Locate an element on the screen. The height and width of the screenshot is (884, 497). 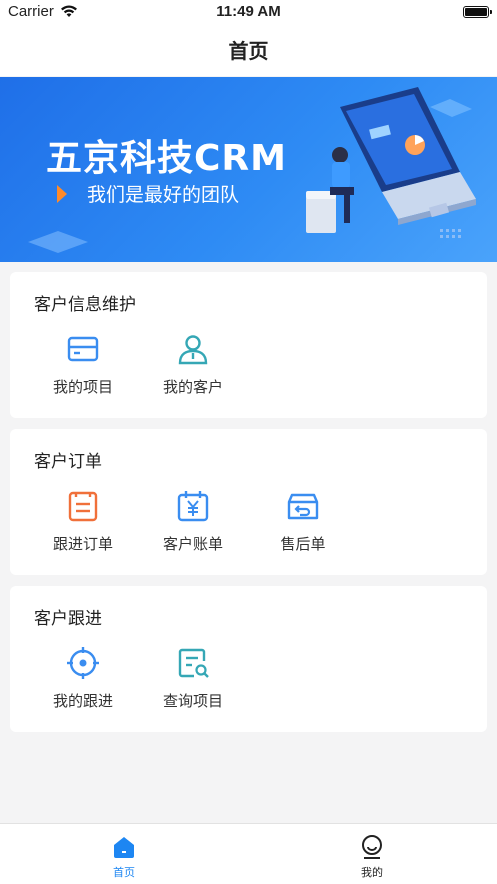
item-label: 查询项目 is located at coordinates (192, 701).